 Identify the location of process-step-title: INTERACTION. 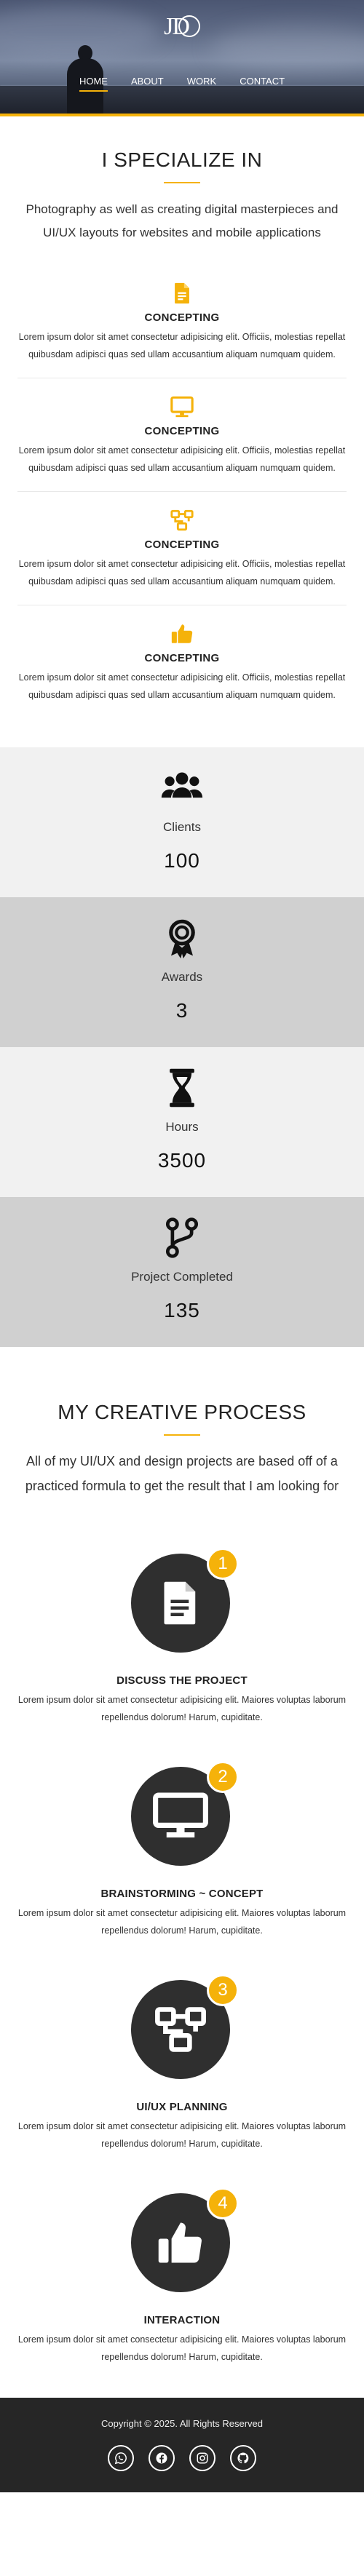
(182, 2320).